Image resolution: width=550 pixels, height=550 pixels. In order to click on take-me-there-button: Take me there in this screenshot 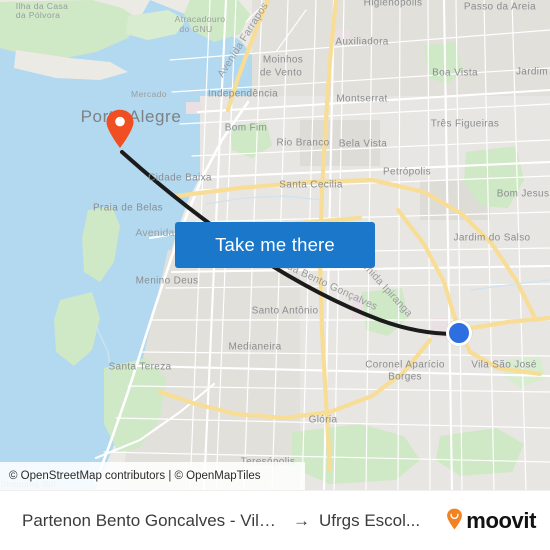, I will do `click(275, 245)`.